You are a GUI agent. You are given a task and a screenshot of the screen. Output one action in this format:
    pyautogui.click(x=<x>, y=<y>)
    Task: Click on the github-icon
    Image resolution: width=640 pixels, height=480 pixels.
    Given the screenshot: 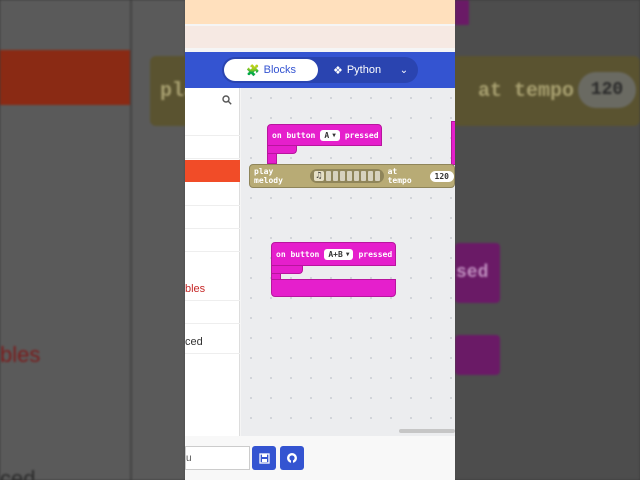 What is the action you would take?
    pyautogui.click(x=292, y=458)
    